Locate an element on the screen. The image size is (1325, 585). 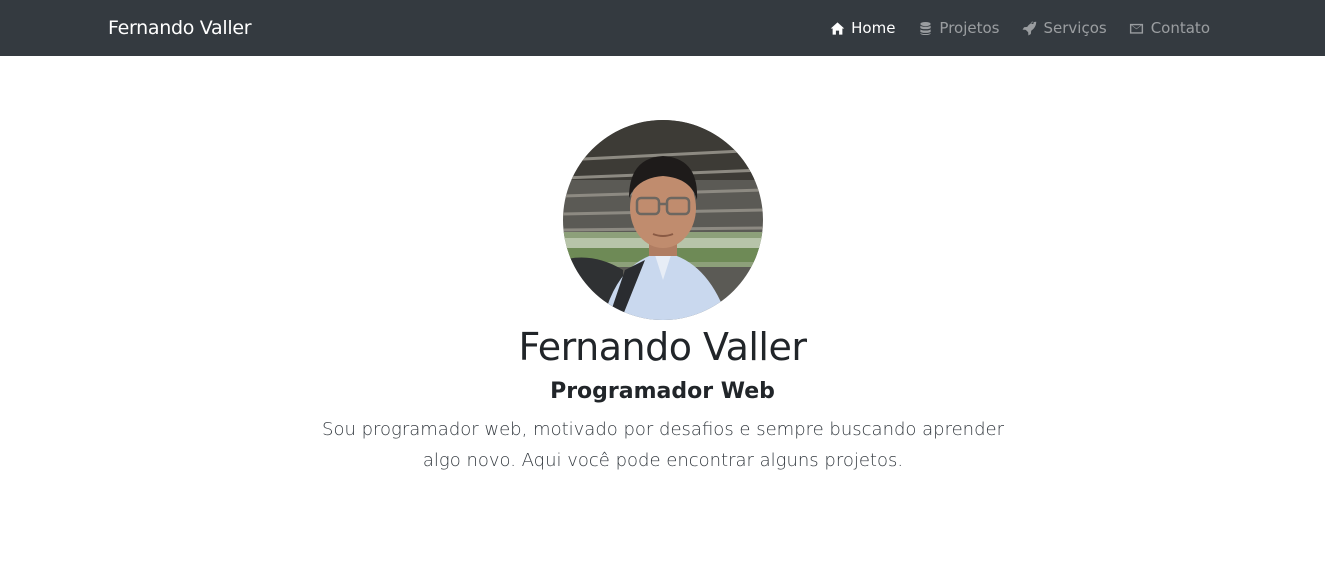
nav-item-label: Serviços is located at coordinates (1075, 28).